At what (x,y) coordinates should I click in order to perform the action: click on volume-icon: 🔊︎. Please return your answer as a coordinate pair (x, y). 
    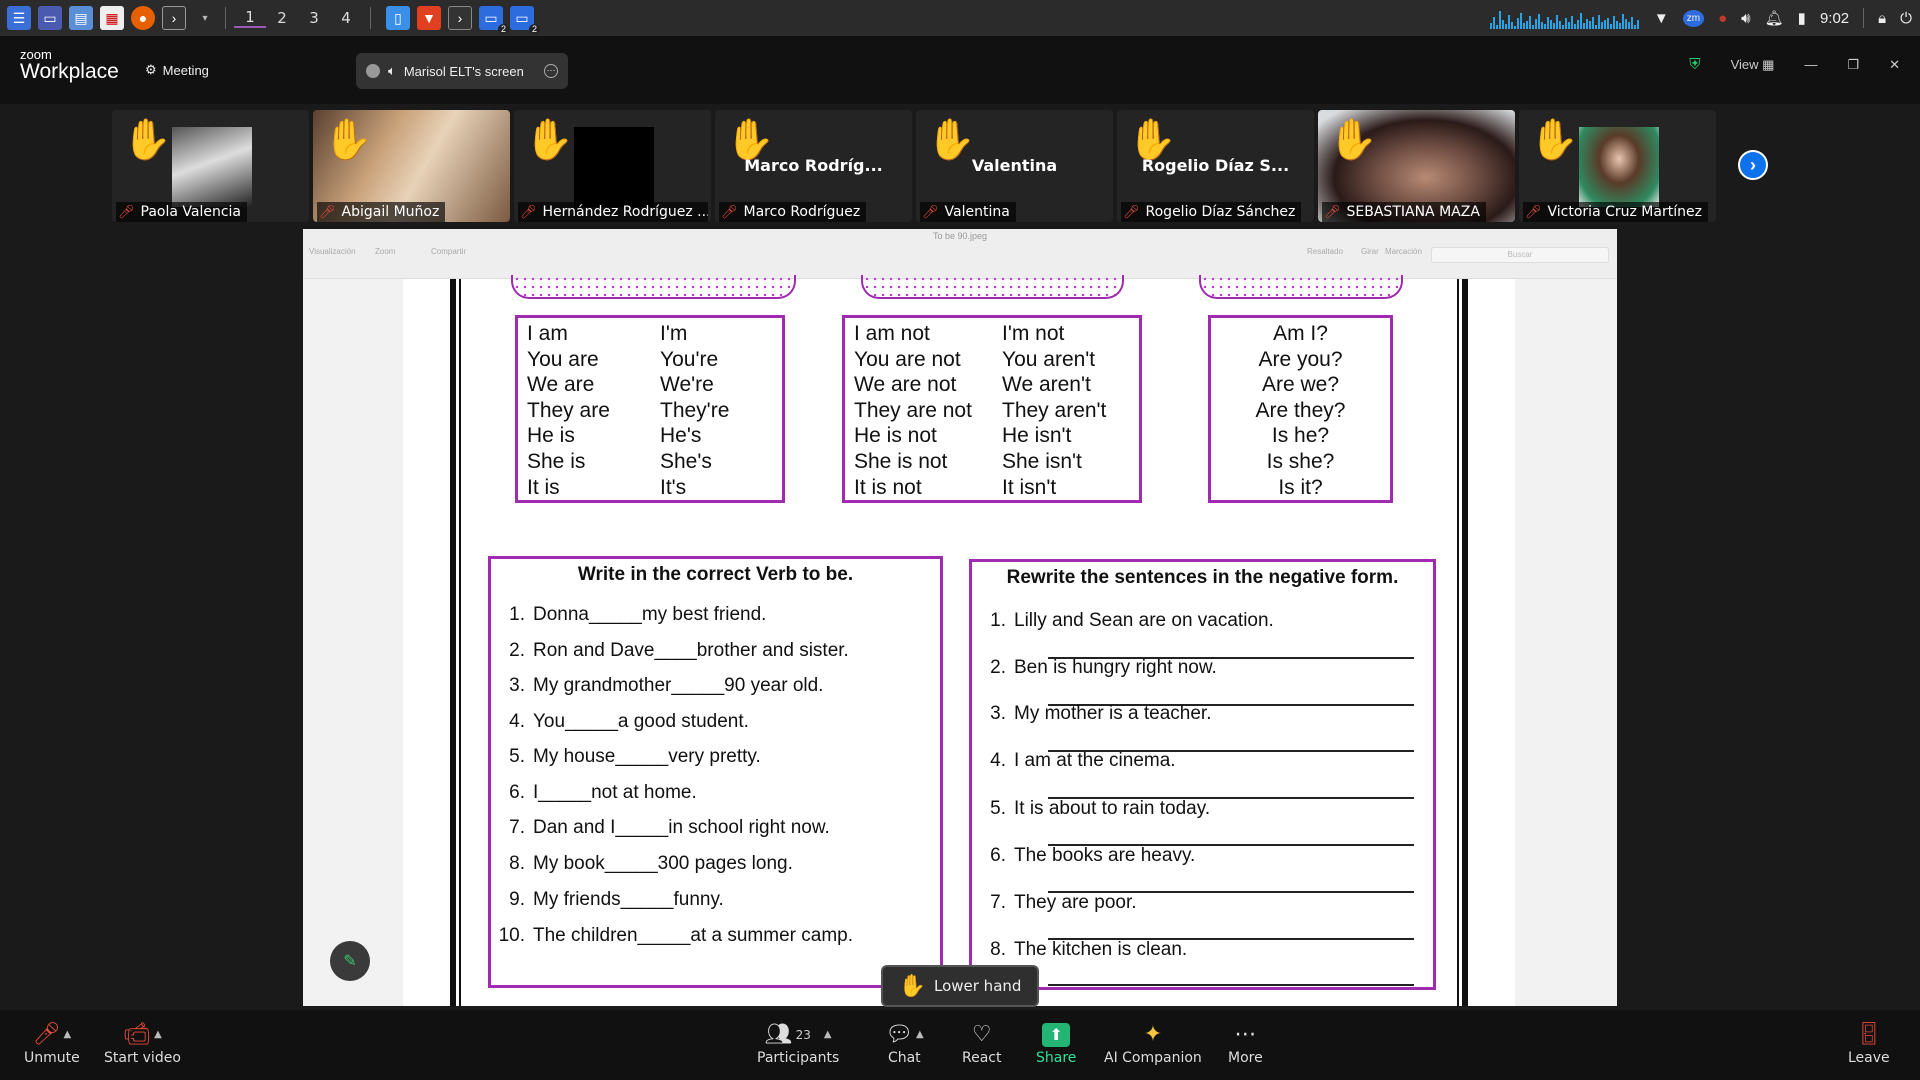
    Looking at the image, I should click on (1745, 18).